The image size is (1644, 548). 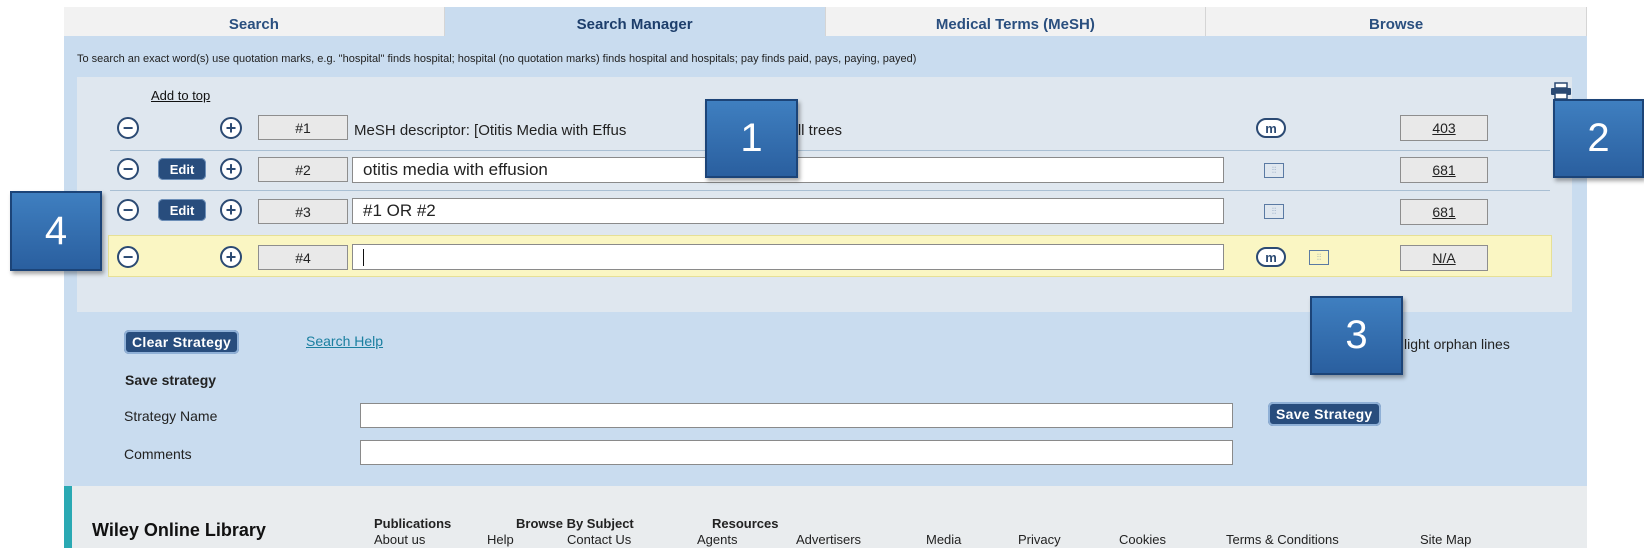 I want to click on strategy-name-input, so click(x=796, y=415).